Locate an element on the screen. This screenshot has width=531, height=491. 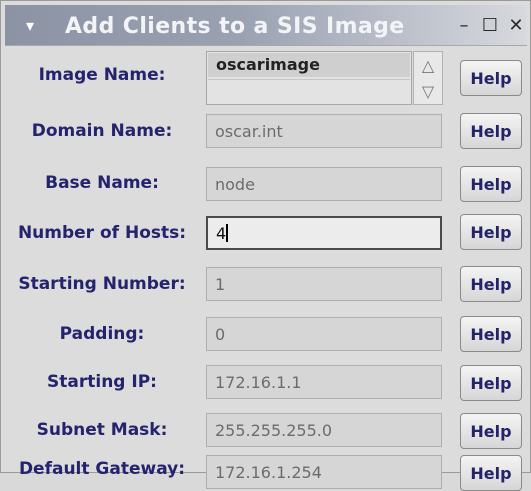
minimize-icon: – is located at coordinates (464, 25).